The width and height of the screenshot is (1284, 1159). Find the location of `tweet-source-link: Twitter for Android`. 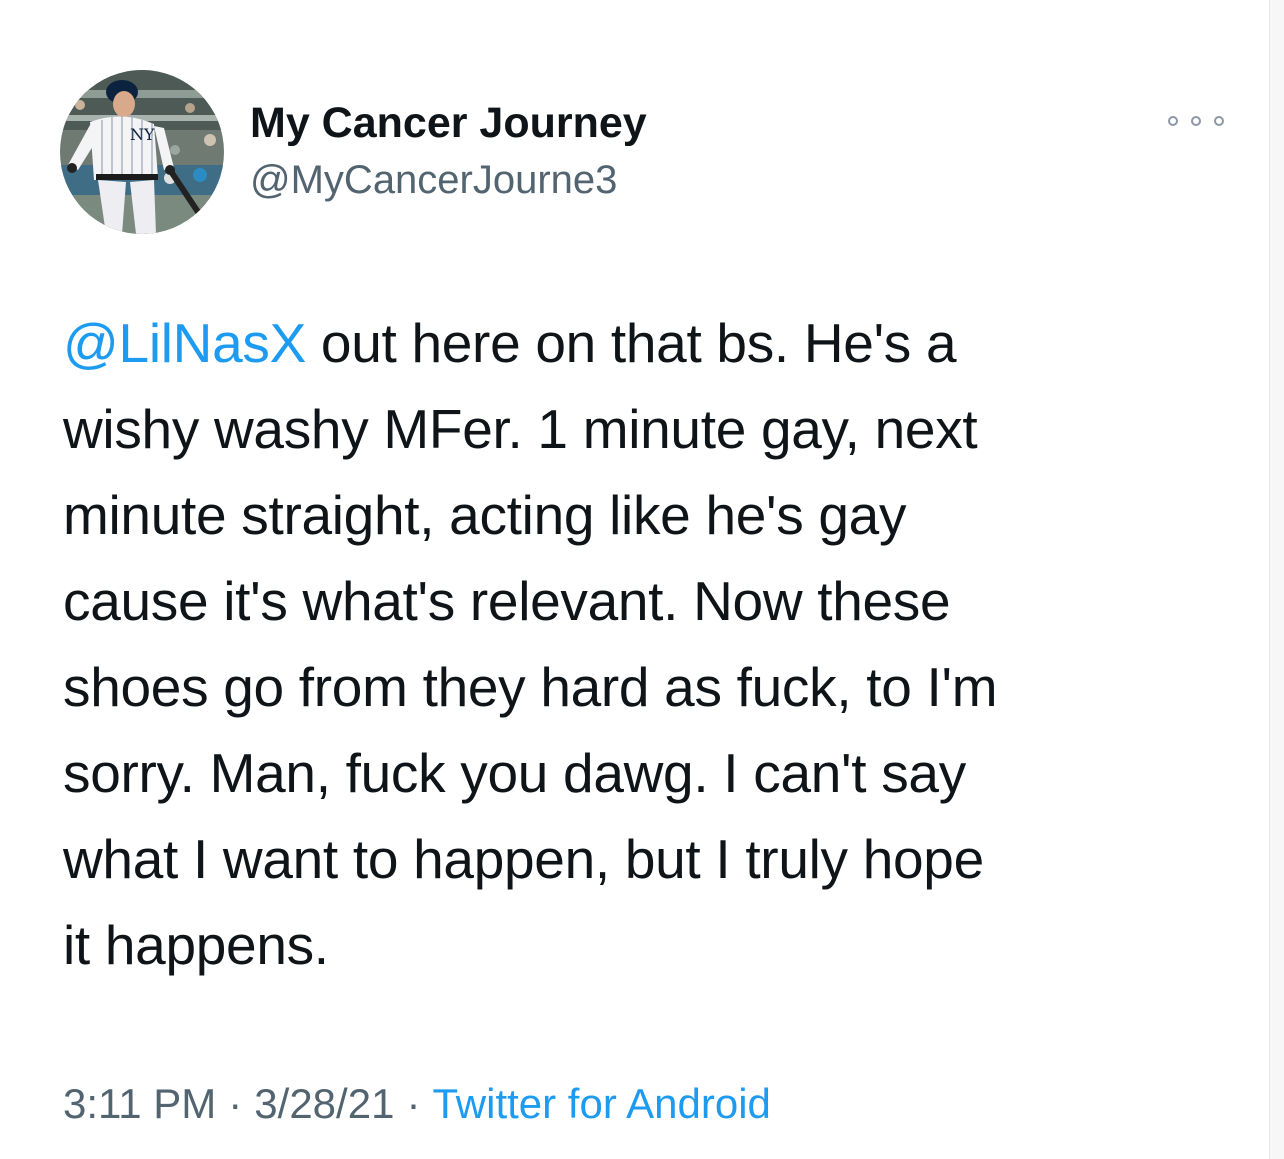

tweet-source-link: Twitter for Android is located at coordinates (601, 1103).